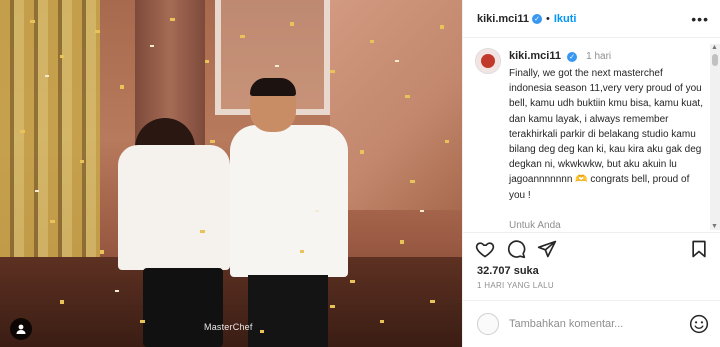  What do you see at coordinates (700, 19) in the screenshot?
I see `more-options-button: •••` at bounding box center [700, 19].